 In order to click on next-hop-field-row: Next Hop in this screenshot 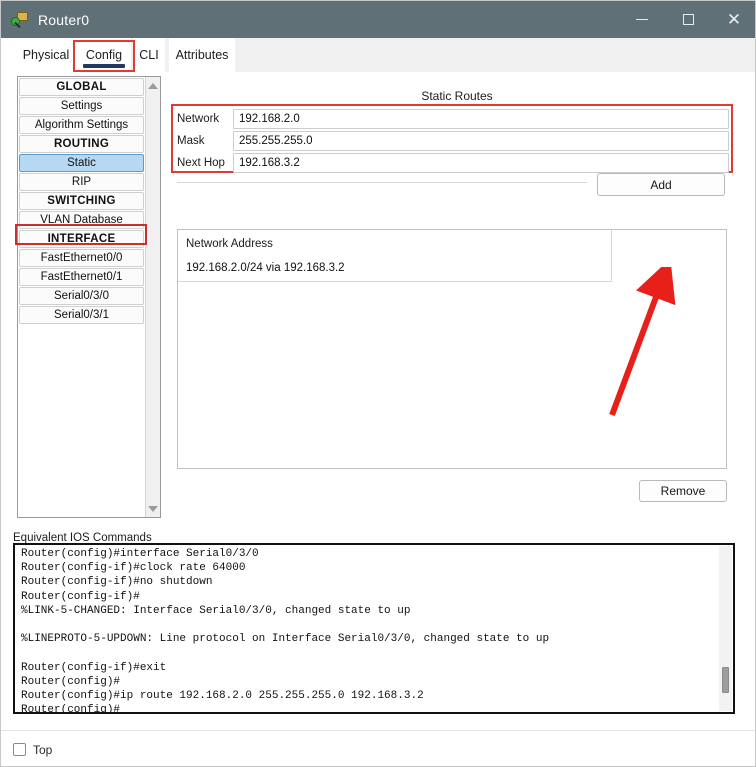, I will do `click(453, 162)`.